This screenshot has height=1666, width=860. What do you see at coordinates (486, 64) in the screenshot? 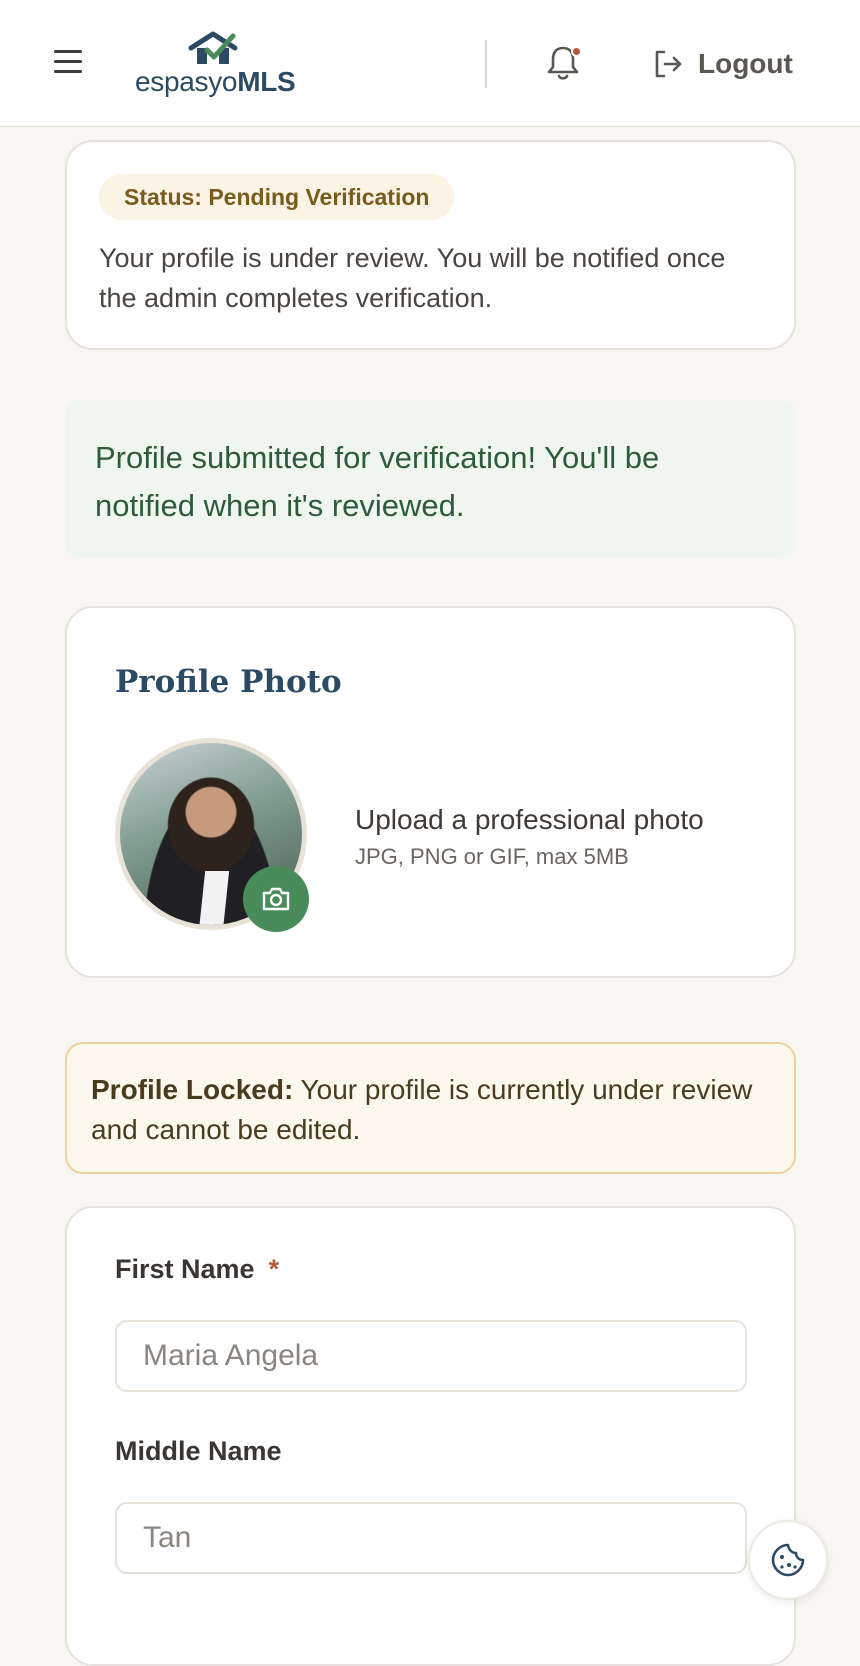
I see `header-divider` at bounding box center [486, 64].